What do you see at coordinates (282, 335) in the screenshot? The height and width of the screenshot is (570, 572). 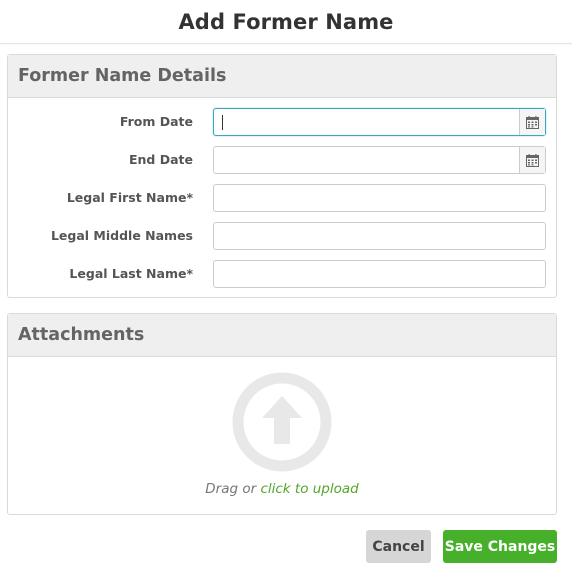 I see `panel-heading: Attachments` at bounding box center [282, 335].